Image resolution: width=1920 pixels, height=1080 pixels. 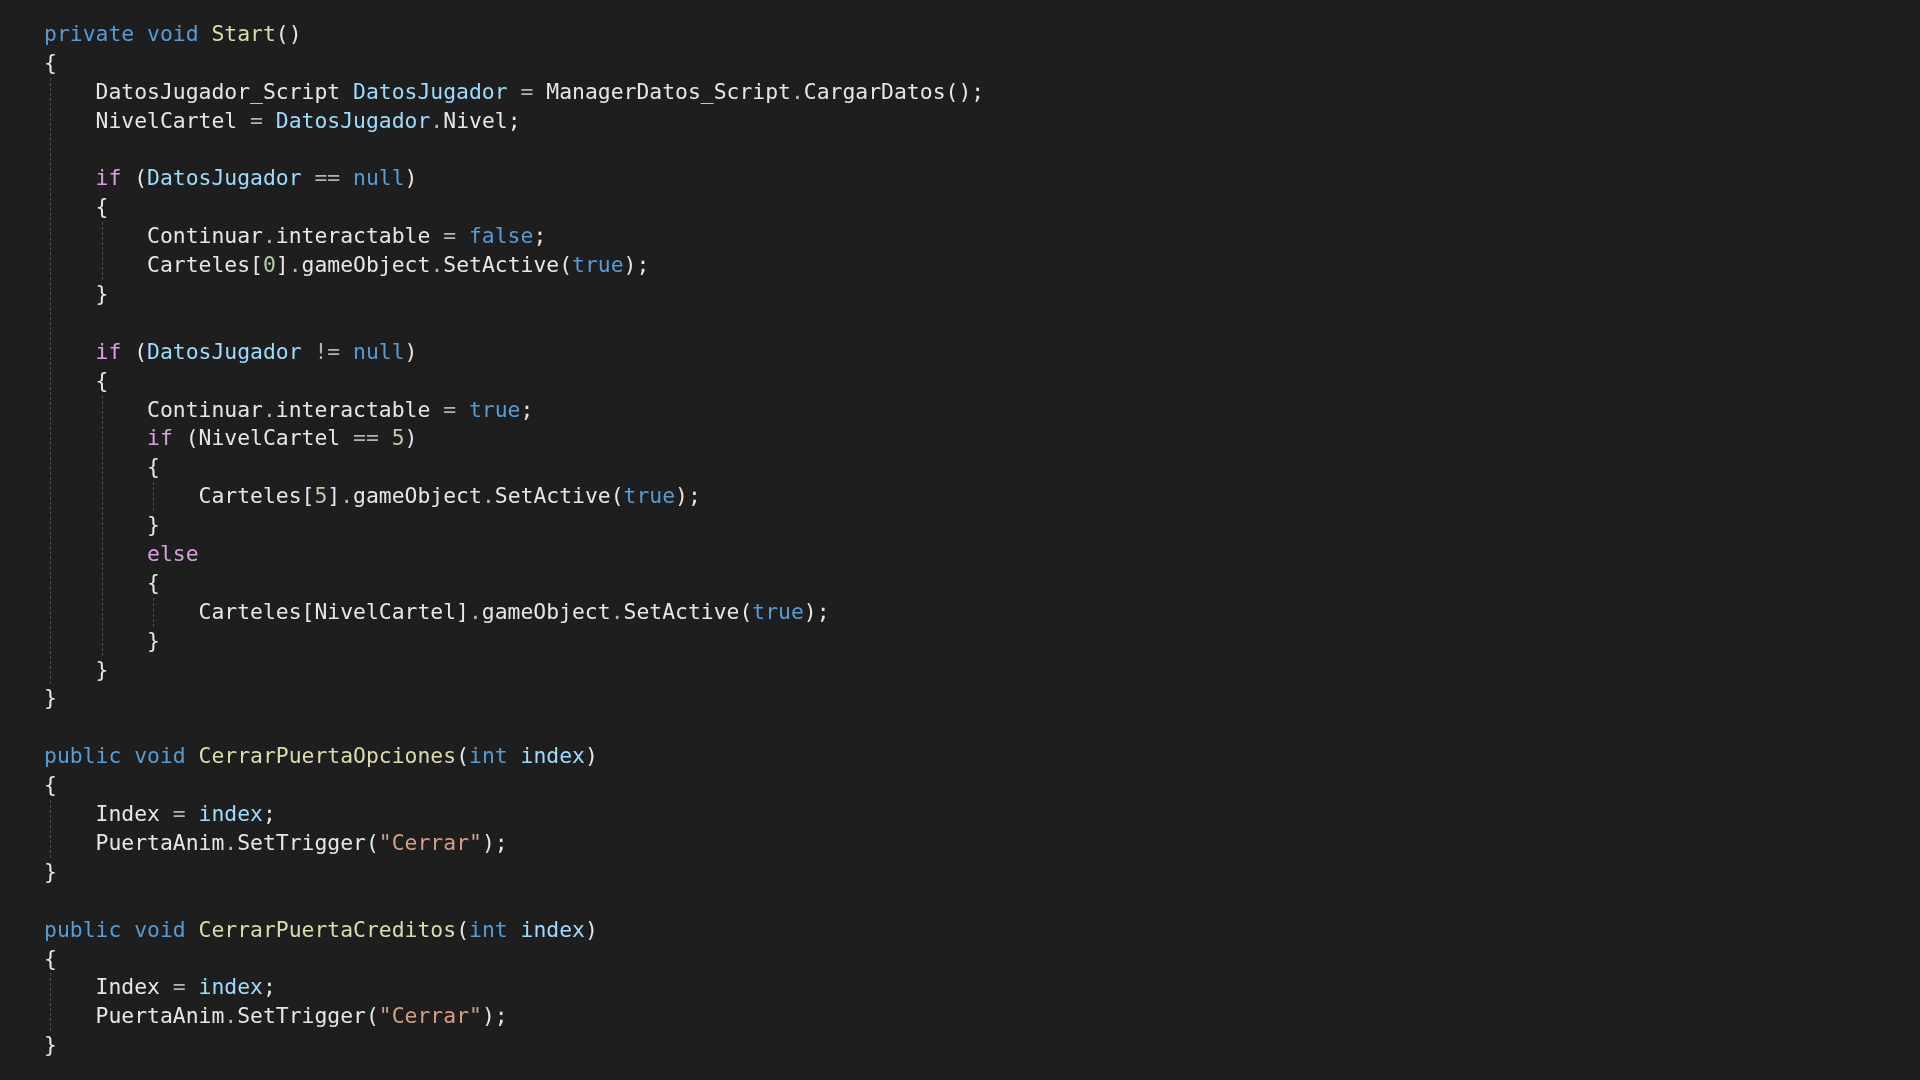 What do you see at coordinates (282, 438) in the screenshot?
I see `code-line: if (NivelCartel == 5)` at bounding box center [282, 438].